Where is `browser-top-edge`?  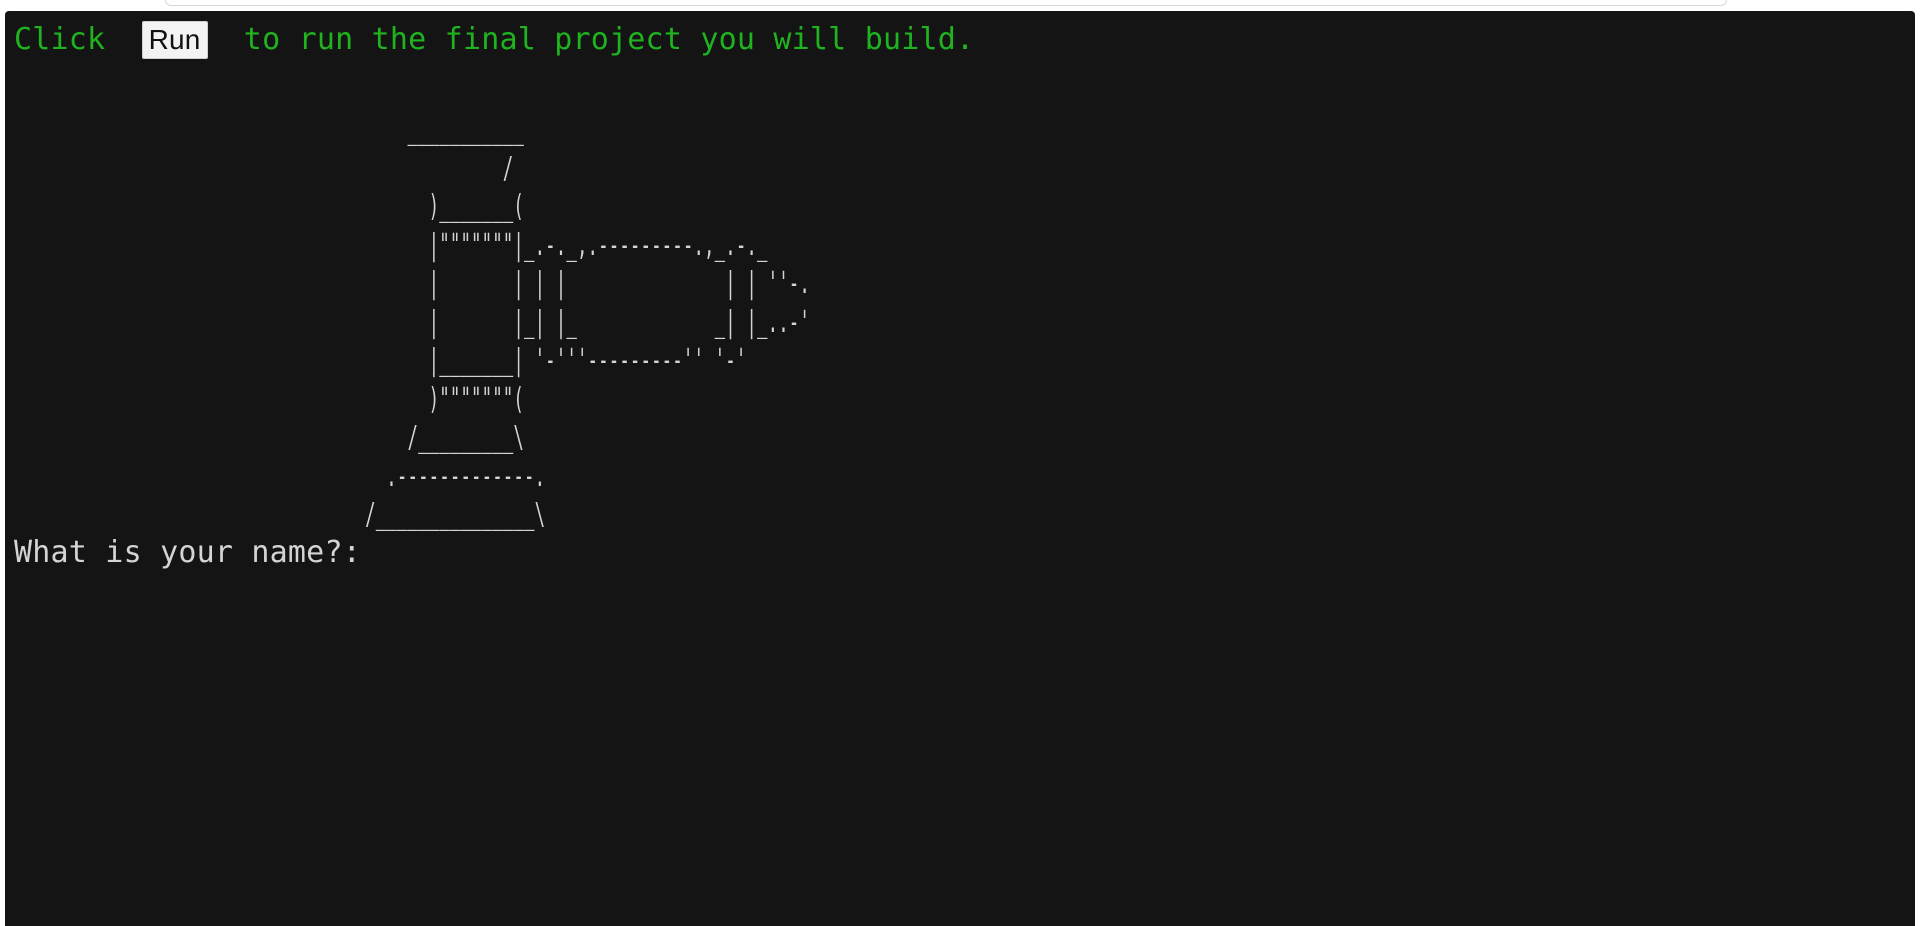 browser-top-edge is located at coordinates (960, 5).